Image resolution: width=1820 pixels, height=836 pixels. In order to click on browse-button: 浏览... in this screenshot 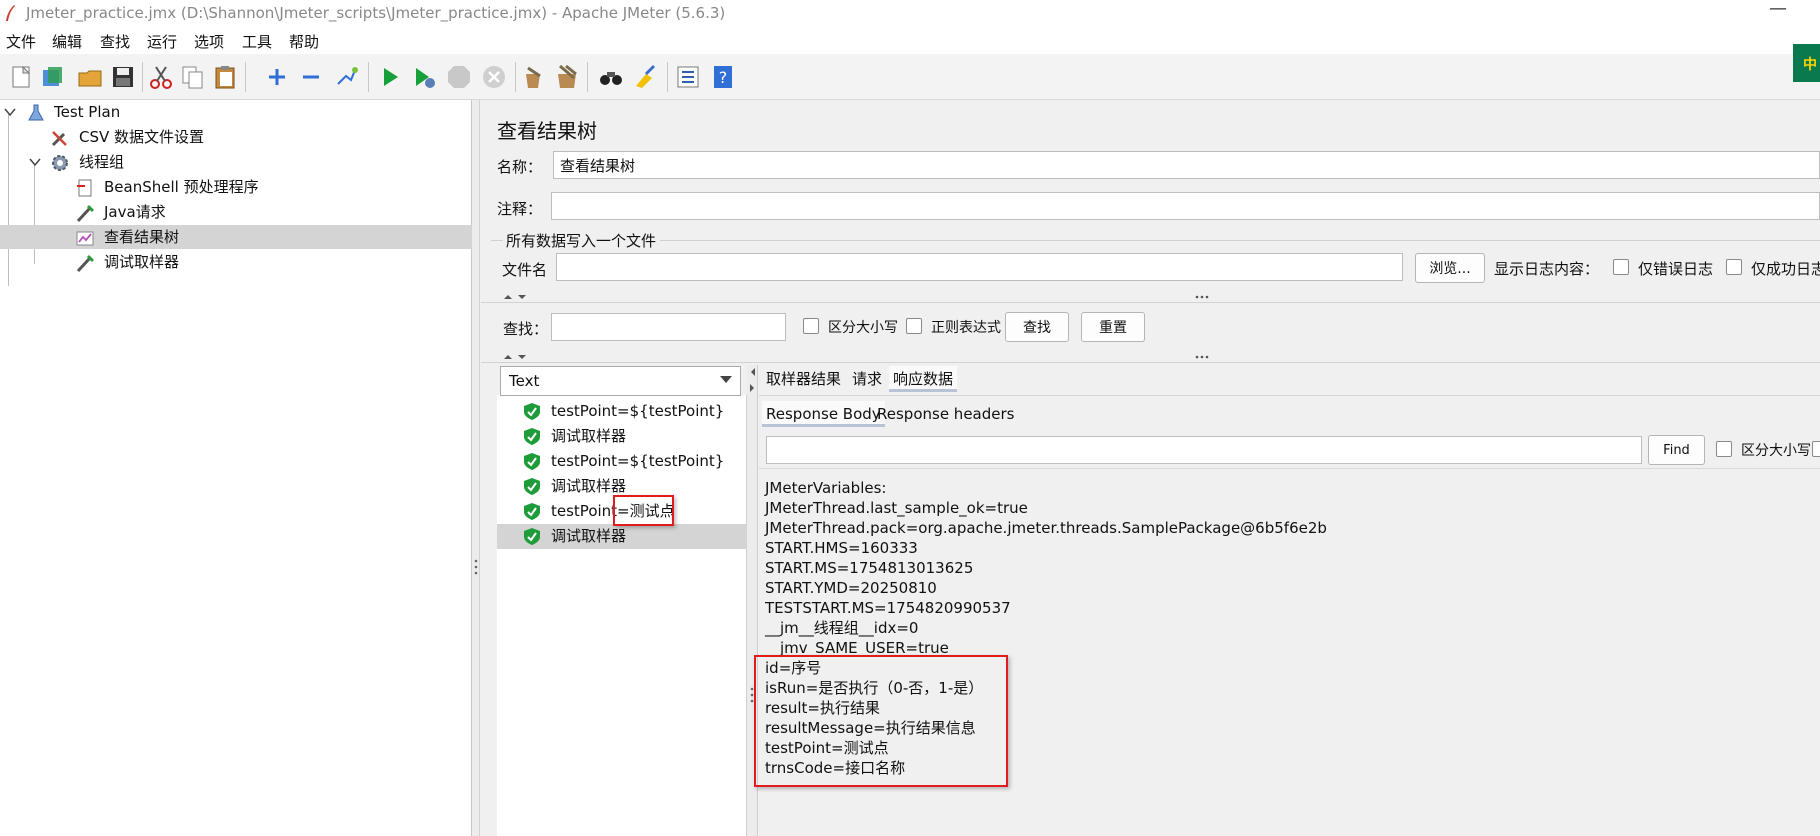, I will do `click(1450, 268)`.